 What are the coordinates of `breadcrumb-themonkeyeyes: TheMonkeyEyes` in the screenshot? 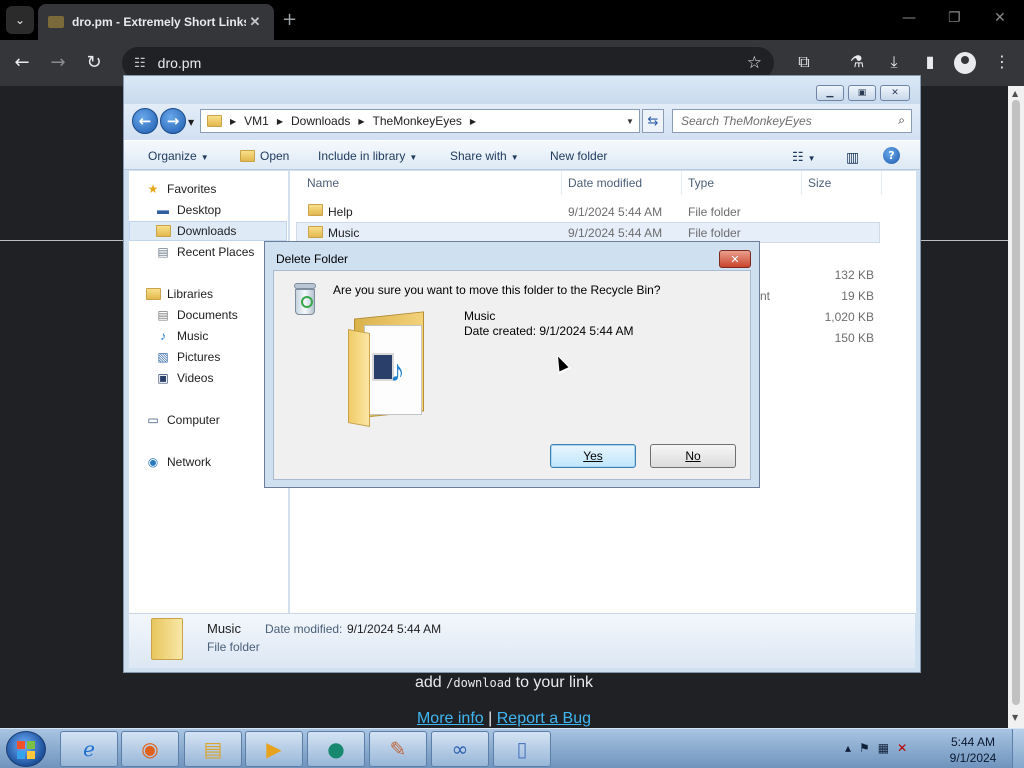 It's located at (417, 121).